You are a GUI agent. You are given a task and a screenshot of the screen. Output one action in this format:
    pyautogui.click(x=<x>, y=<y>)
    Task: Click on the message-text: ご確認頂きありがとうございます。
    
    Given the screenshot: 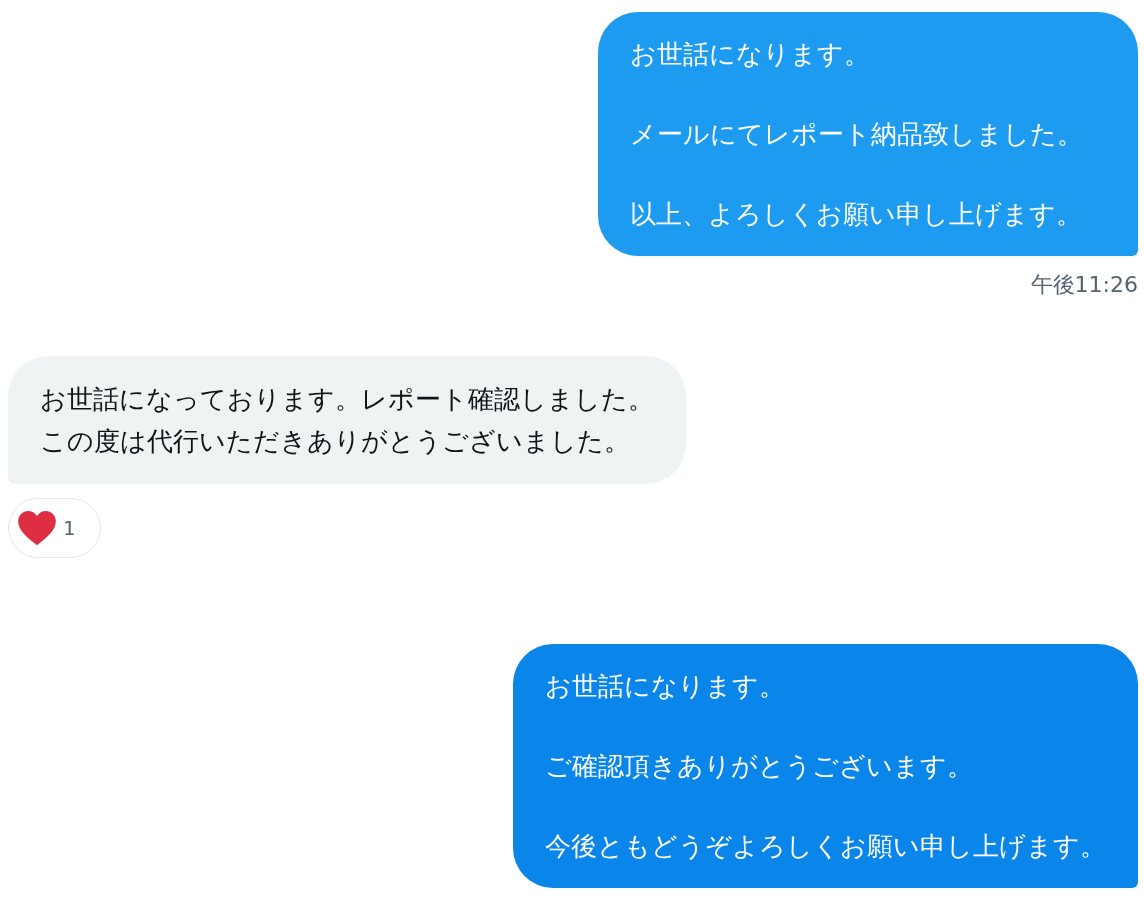 What is the action you would take?
    pyautogui.click(x=759, y=766)
    